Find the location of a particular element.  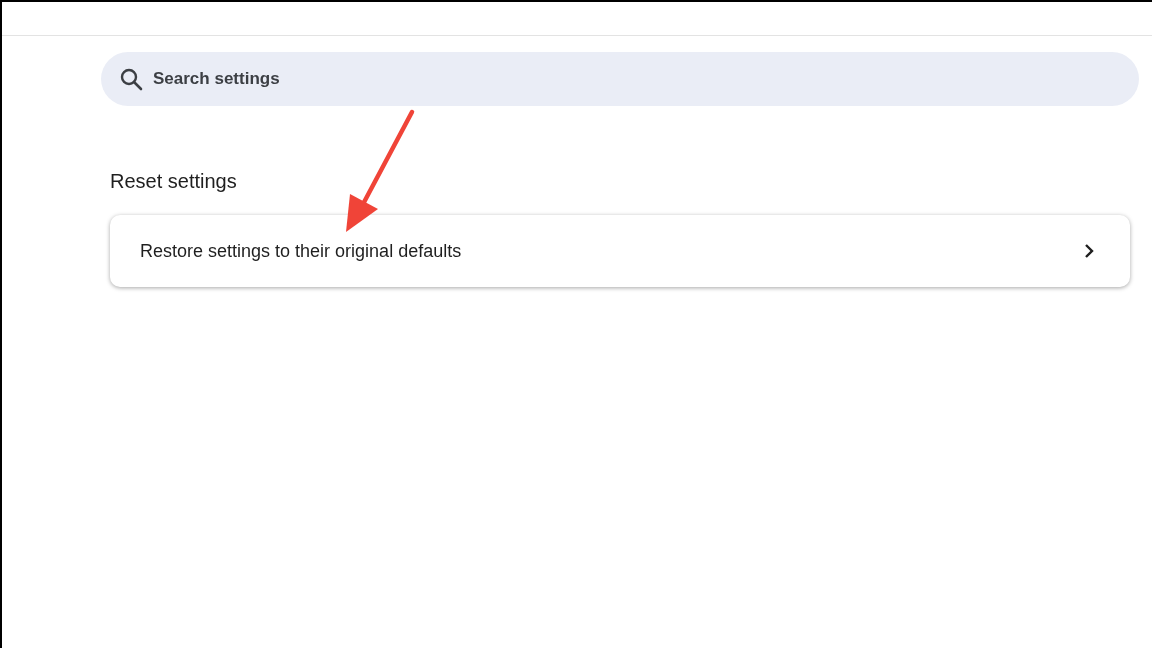

search-icon is located at coordinates (131, 79).